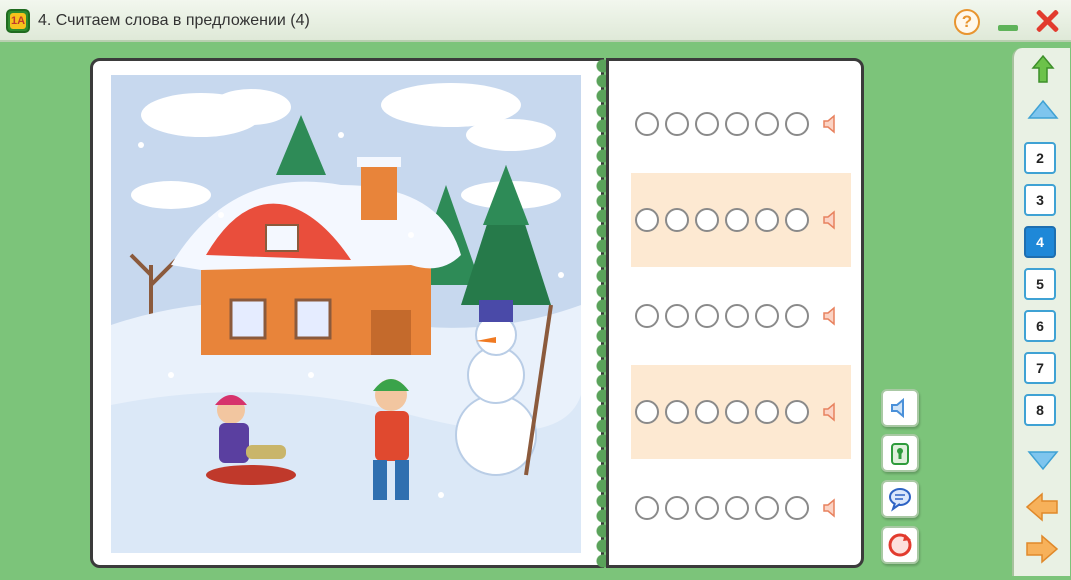  What do you see at coordinates (1042, 507) in the screenshot?
I see `arrow-left-icon` at bounding box center [1042, 507].